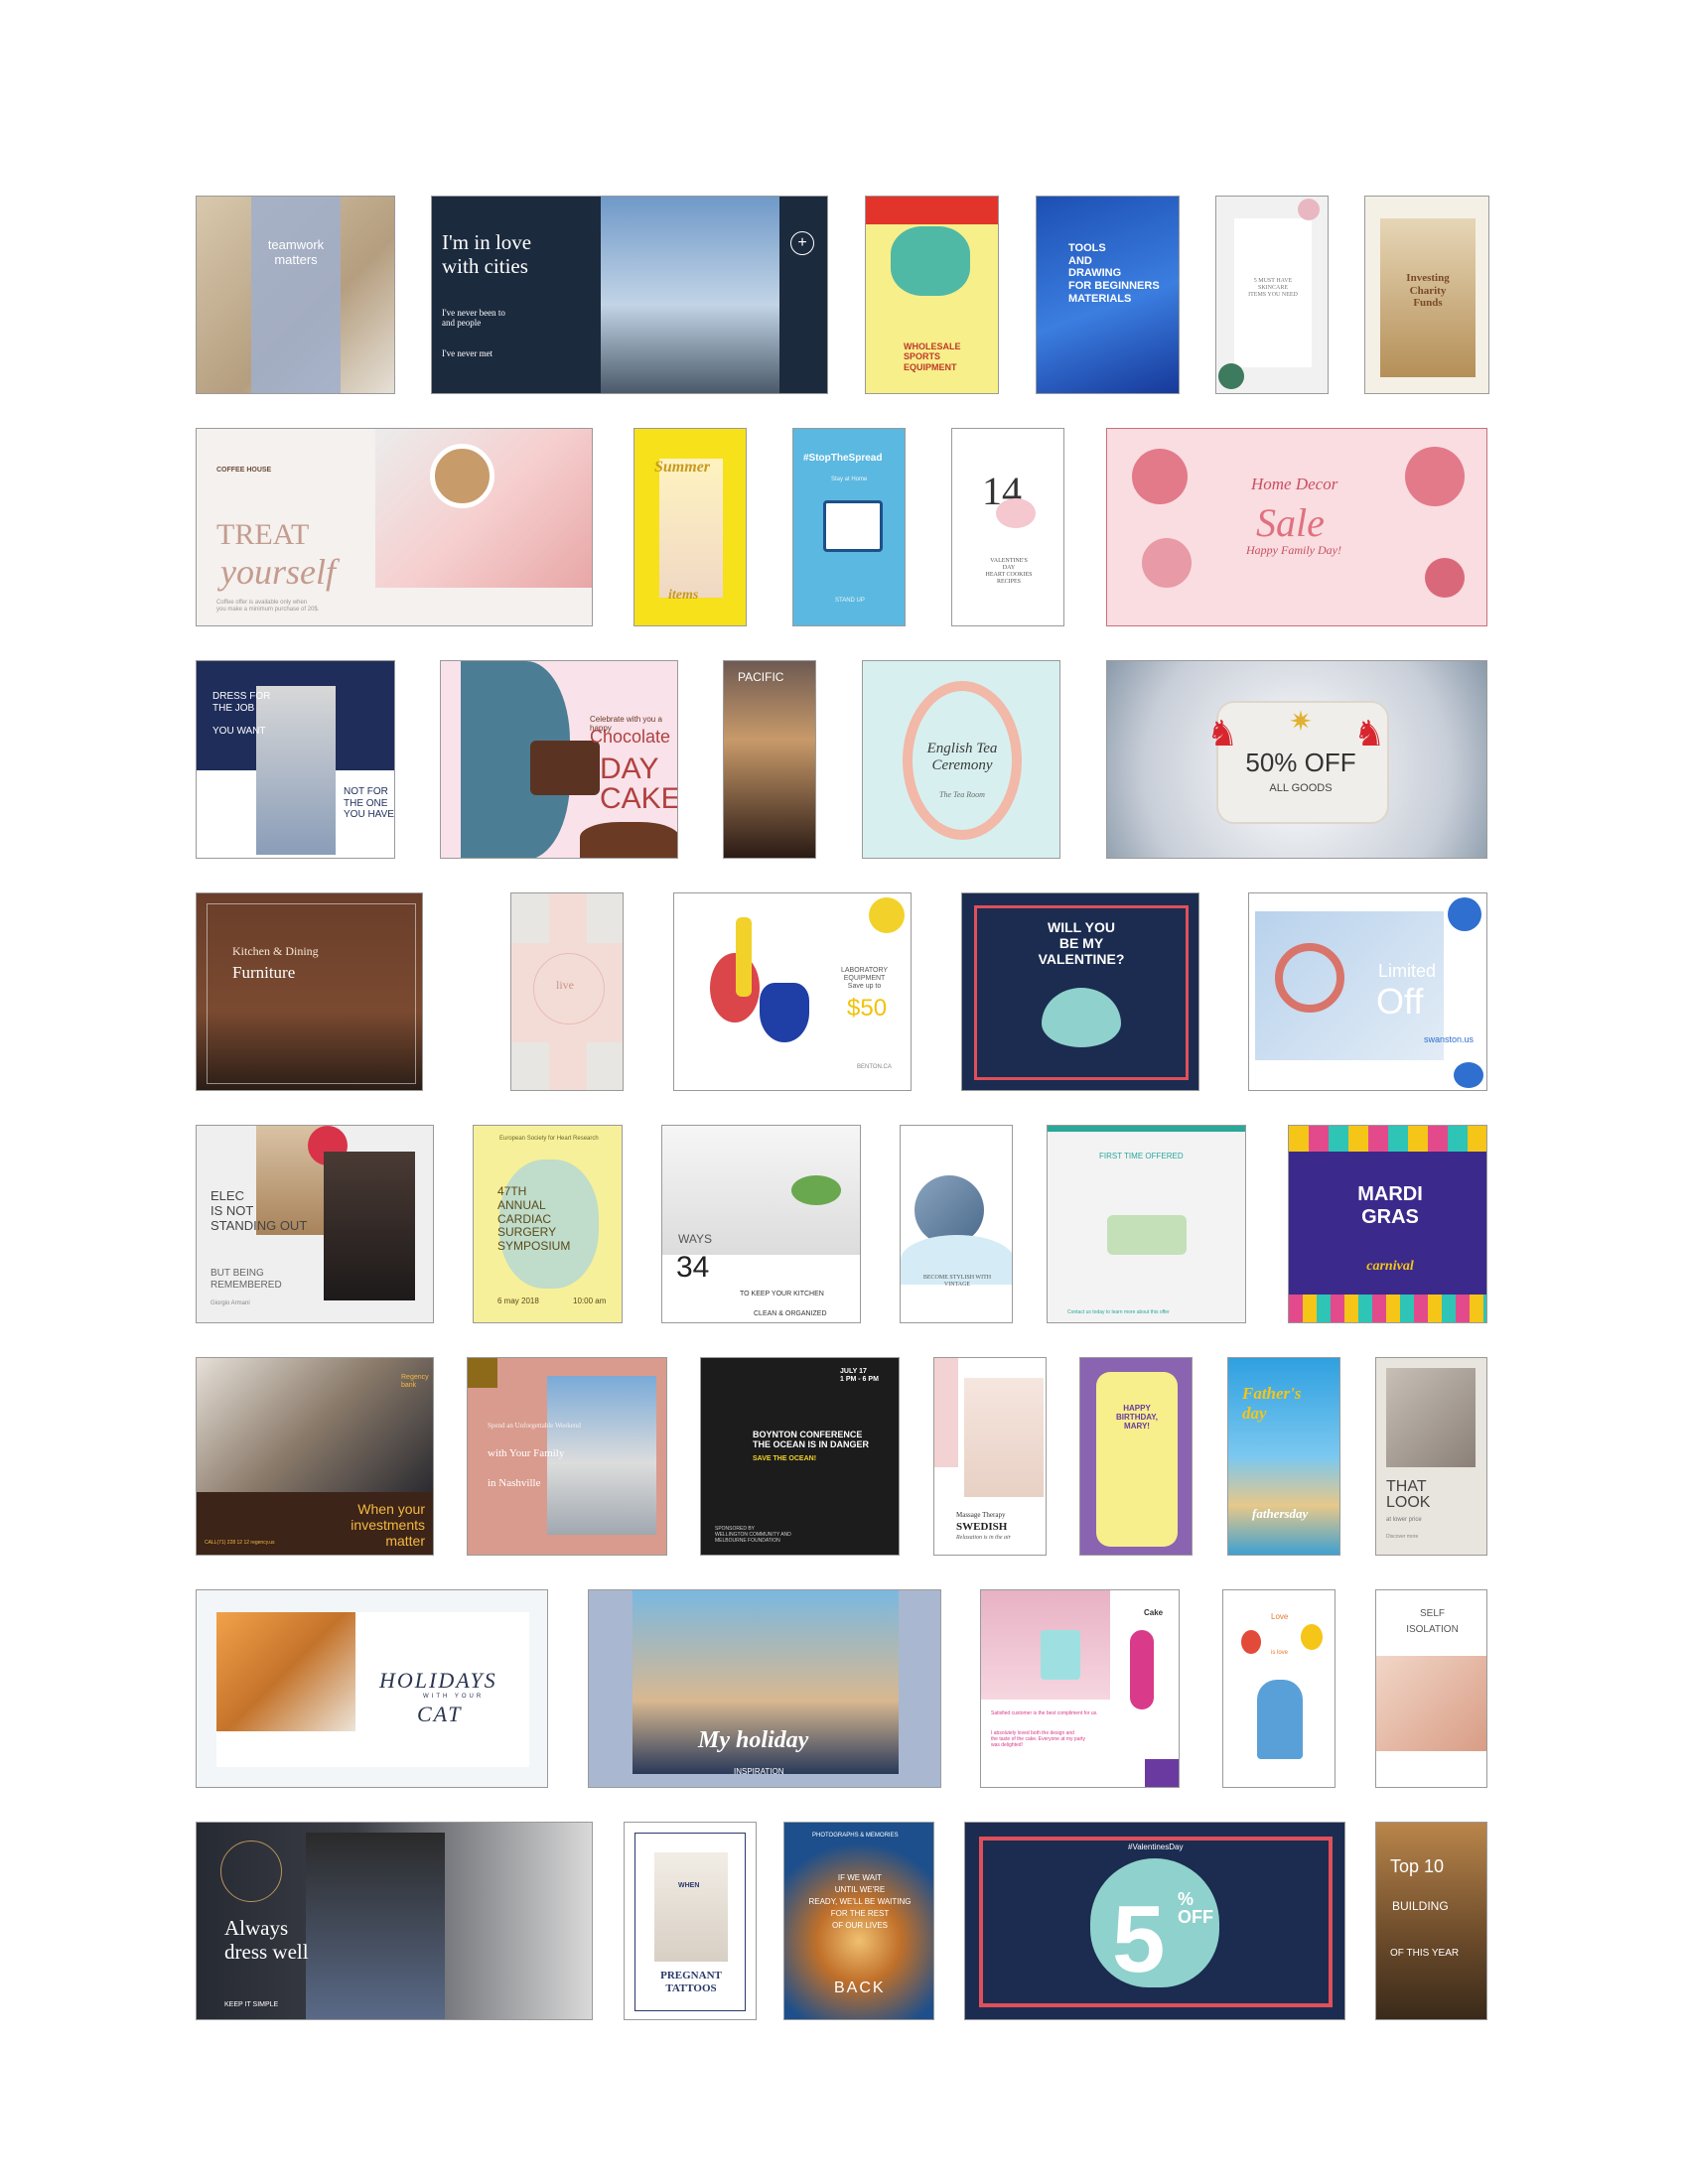 This screenshot has width=1688, height=2184. I want to click on card-title: Off, so click(1400, 1001).